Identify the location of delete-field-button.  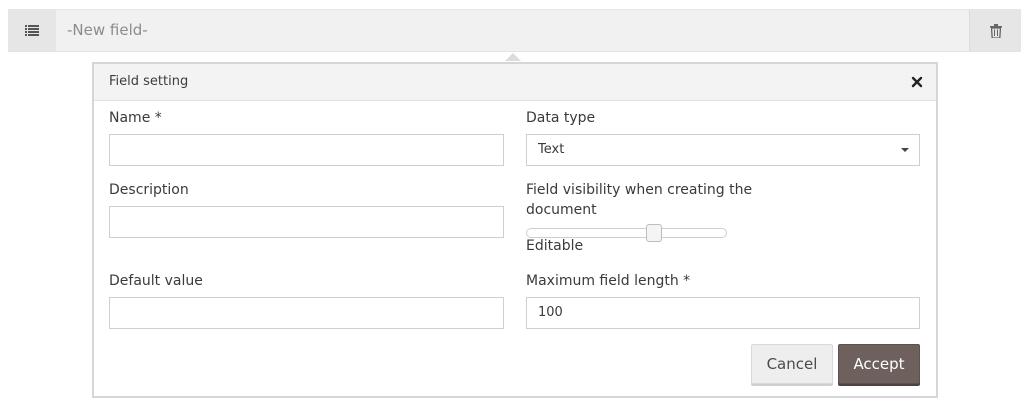
(995, 30).